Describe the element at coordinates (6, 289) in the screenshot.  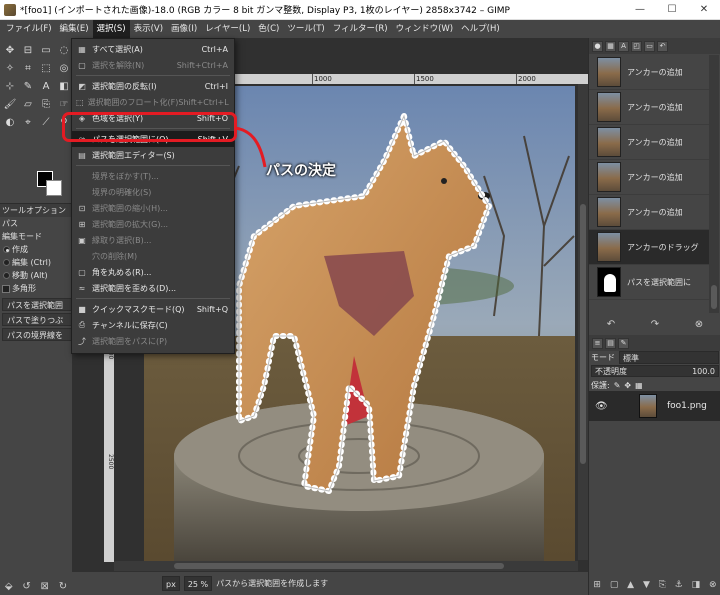
I see `polygonal-check-box` at that location.